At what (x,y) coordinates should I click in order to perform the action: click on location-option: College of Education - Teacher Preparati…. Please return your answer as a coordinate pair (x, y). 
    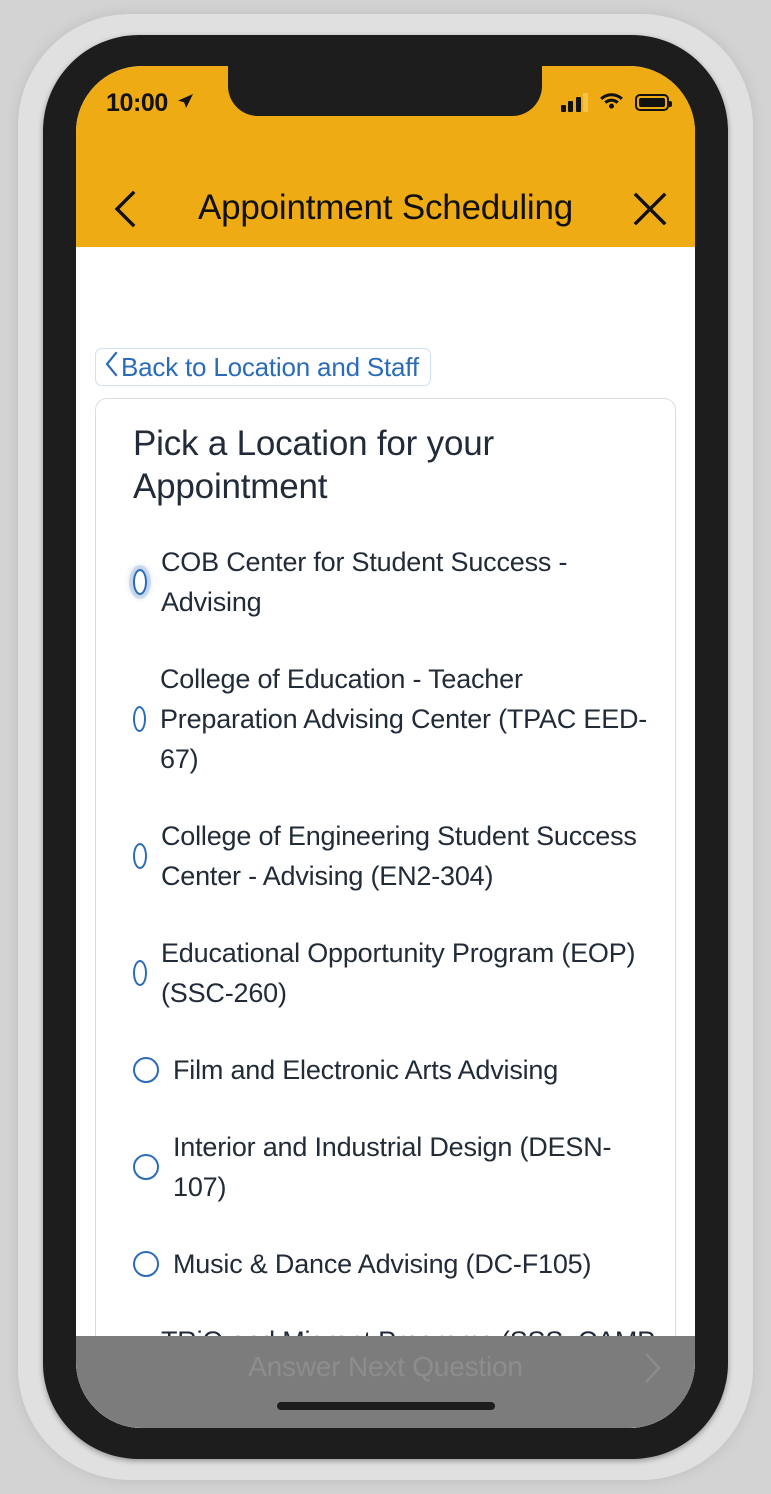
    Looking at the image, I should click on (396, 719).